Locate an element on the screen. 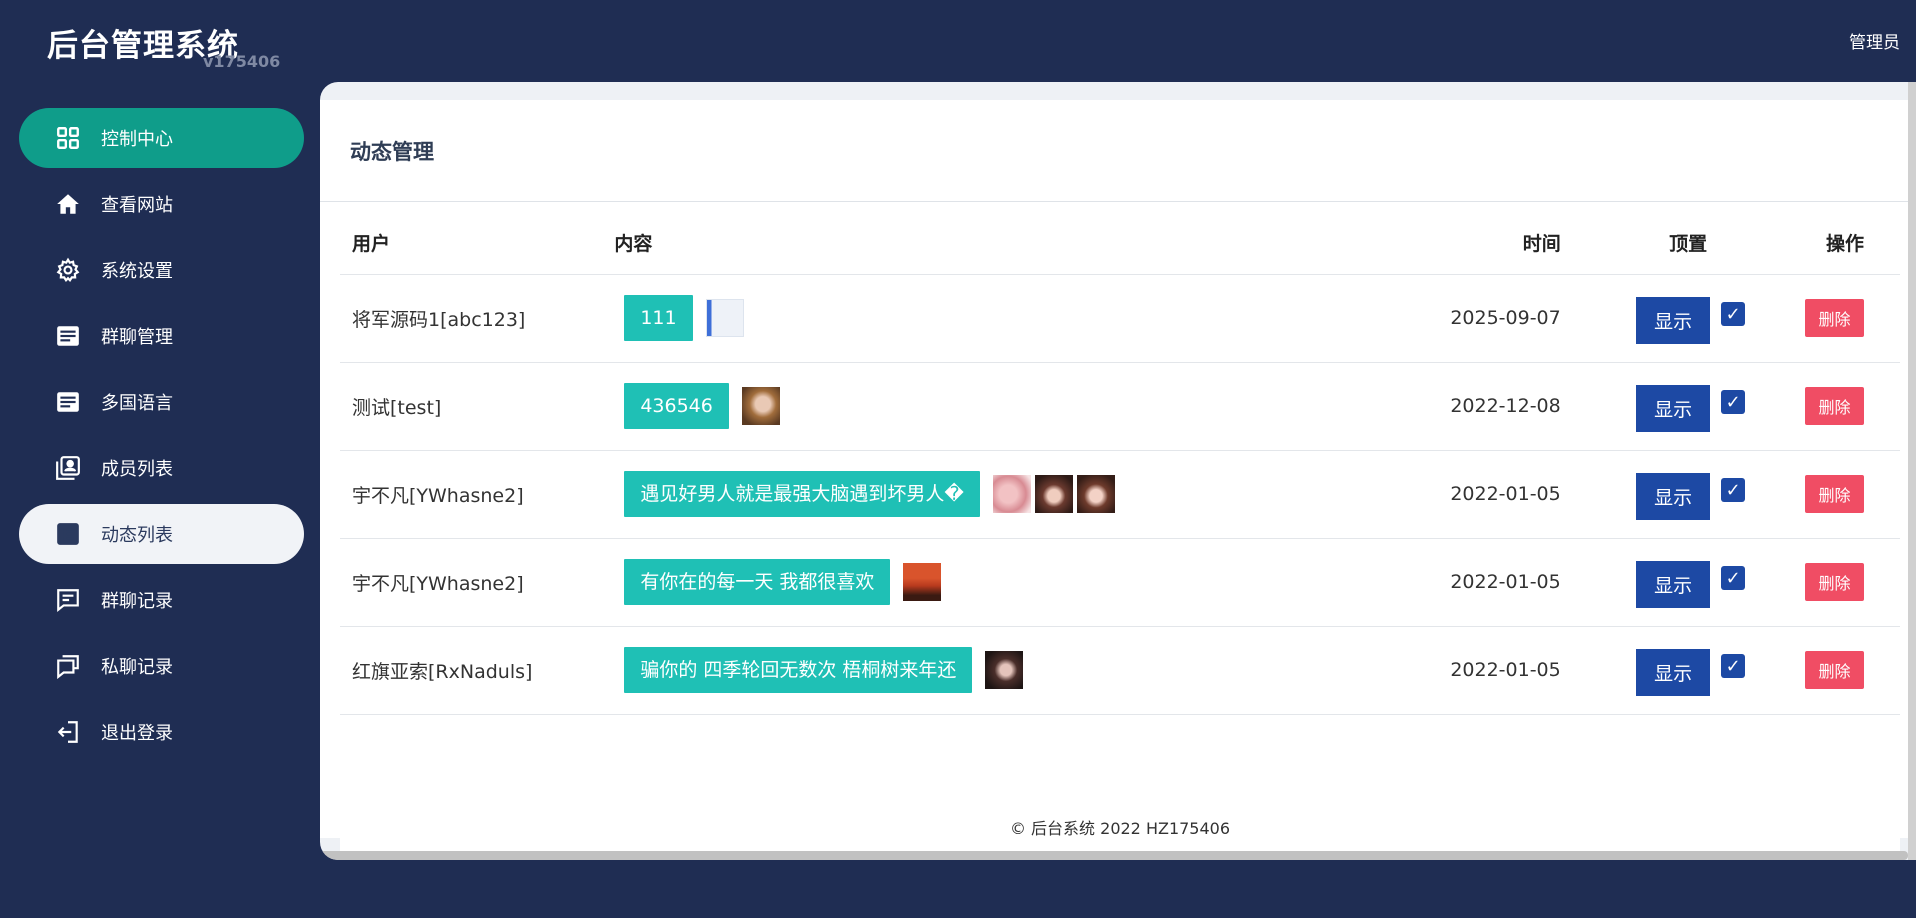 This screenshot has width=1916, height=918. brand: 后台管理系统 v175406 is located at coordinates (163, 45).